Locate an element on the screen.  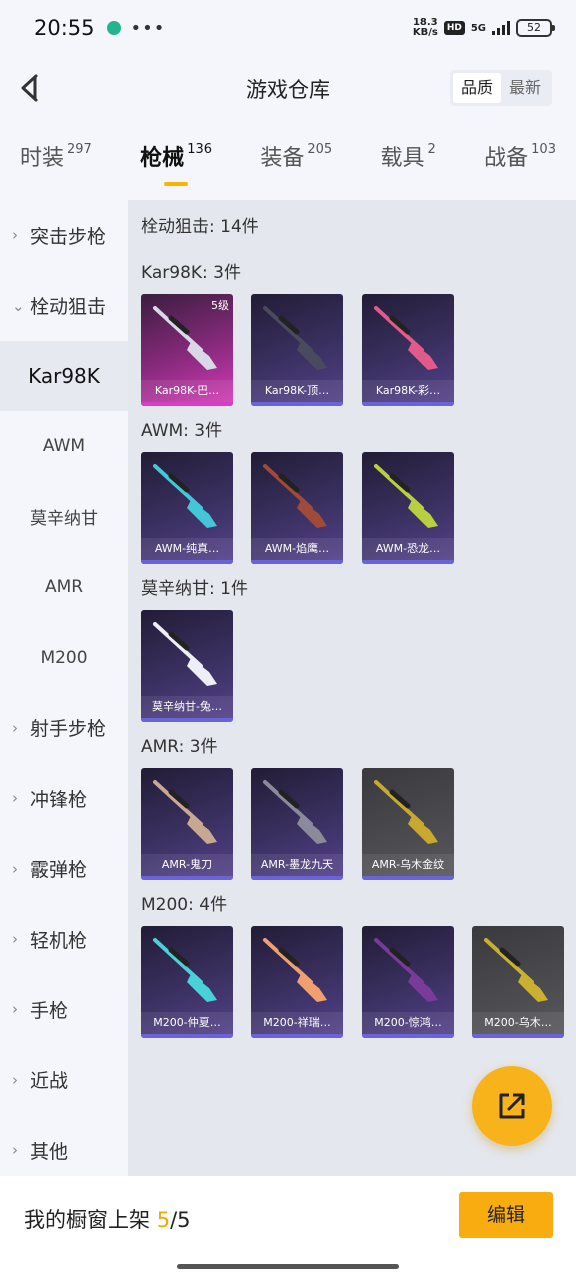
sidebar-item-label: M200 is located at coordinates (64, 657).